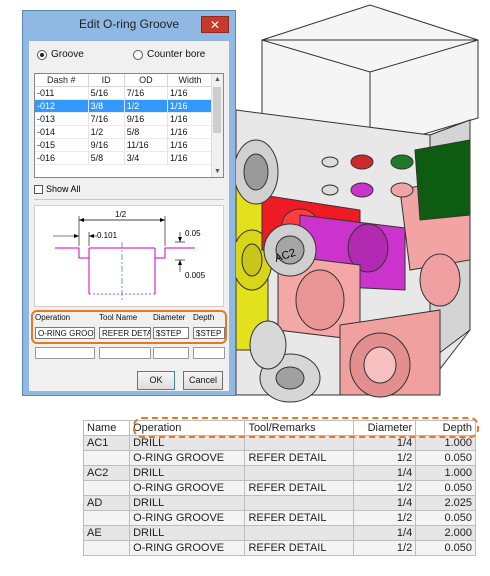 This screenshot has width=490, height=576. I want to click on cell-name: AC2, so click(106, 473).